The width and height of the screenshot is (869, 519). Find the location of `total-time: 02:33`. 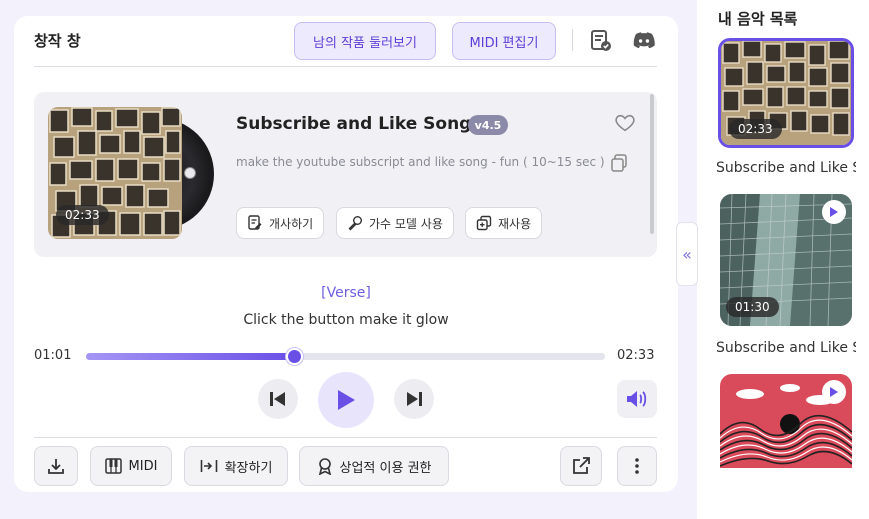

total-time: 02:33 is located at coordinates (636, 355).